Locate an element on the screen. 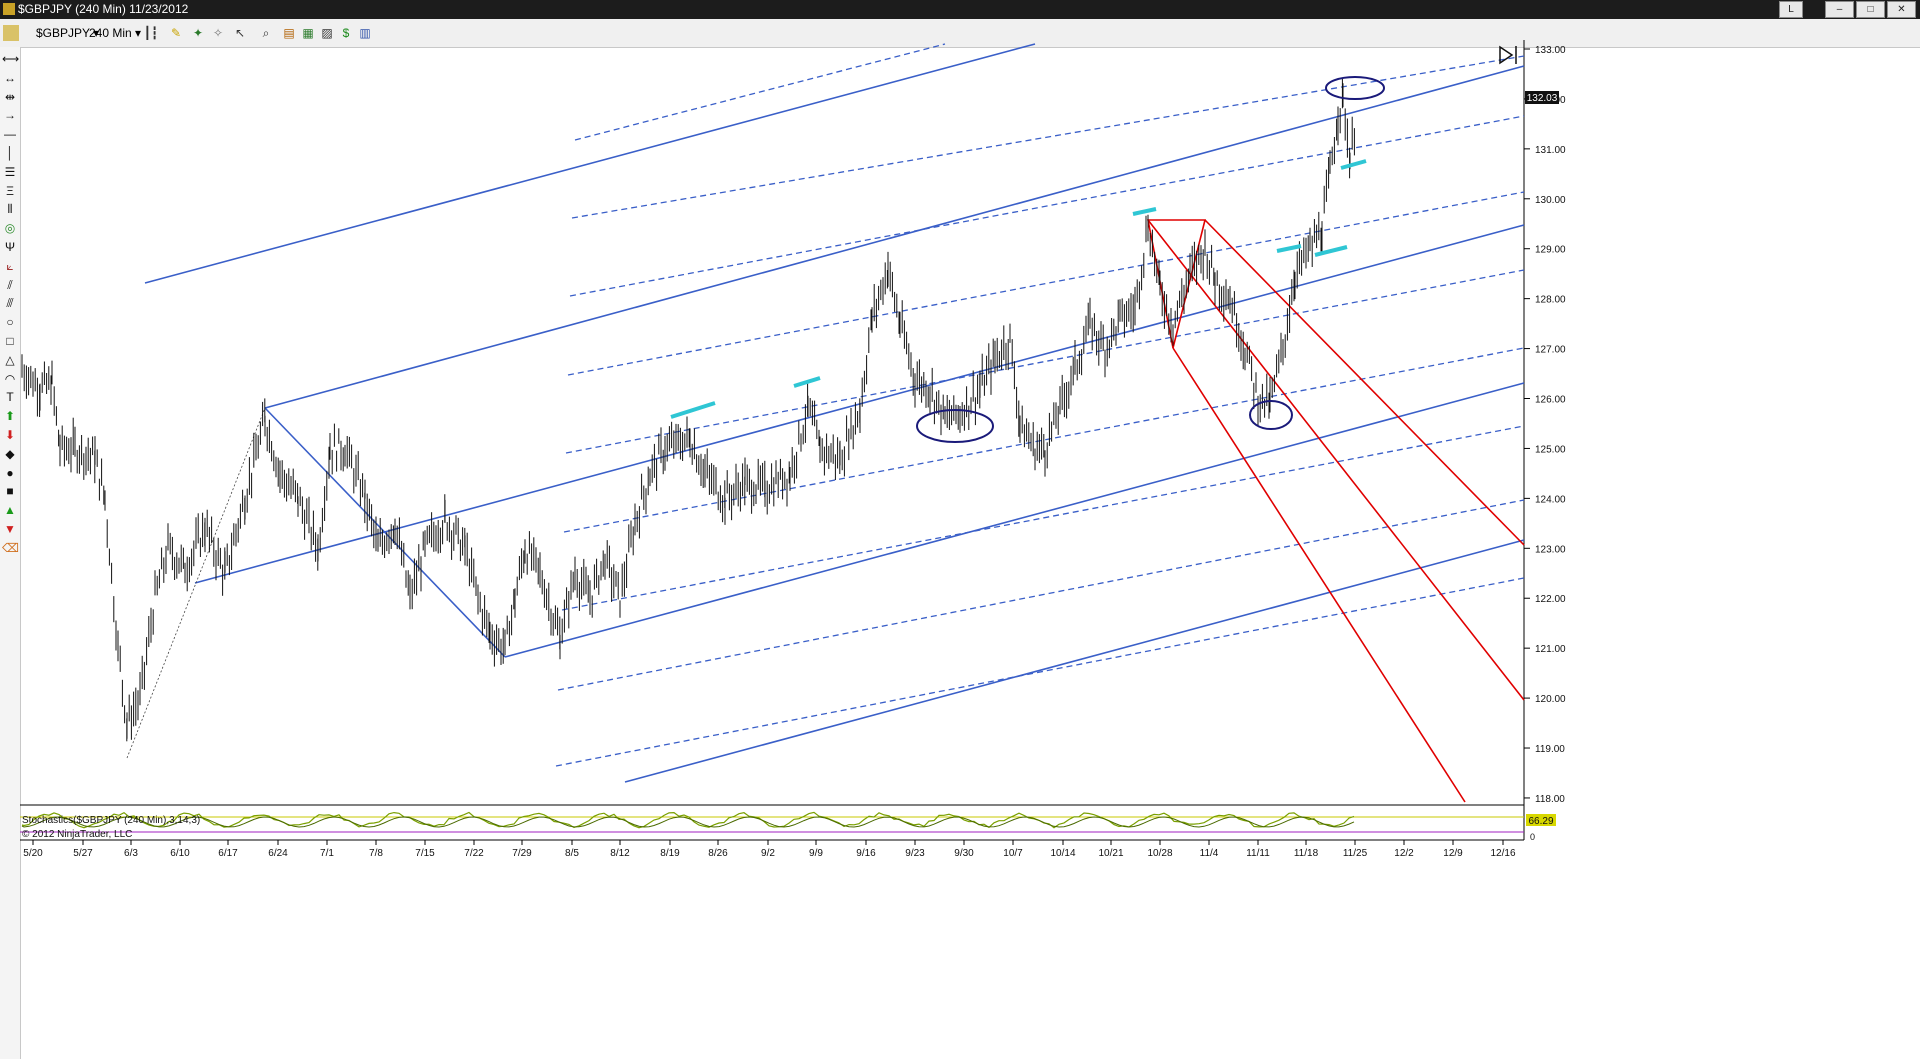  stochastics-label: Stochastics($GBPJPY (240 Min),3,14,3) is located at coordinates (111, 820).